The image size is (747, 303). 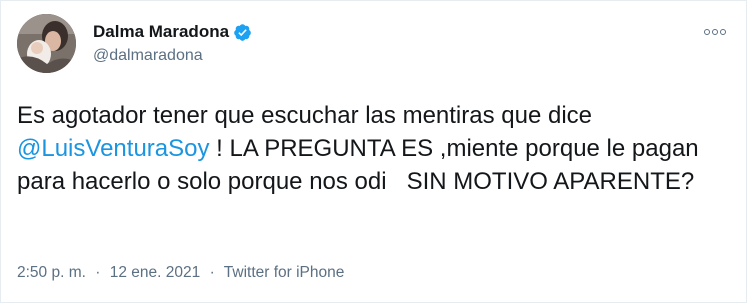 What do you see at coordinates (113, 148) in the screenshot?
I see `mention-link: @LuisVenturaSoy` at bounding box center [113, 148].